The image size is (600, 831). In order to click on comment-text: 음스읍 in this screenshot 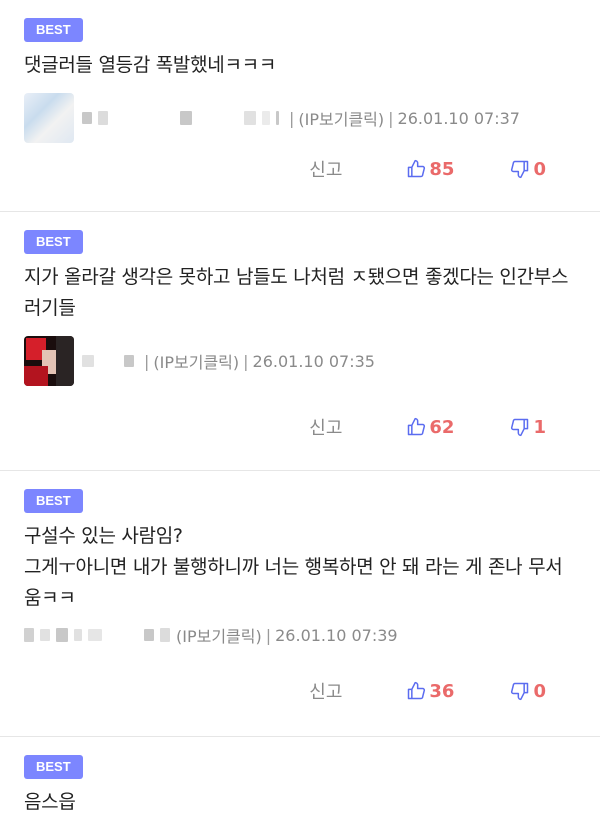, I will do `click(50, 802)`.